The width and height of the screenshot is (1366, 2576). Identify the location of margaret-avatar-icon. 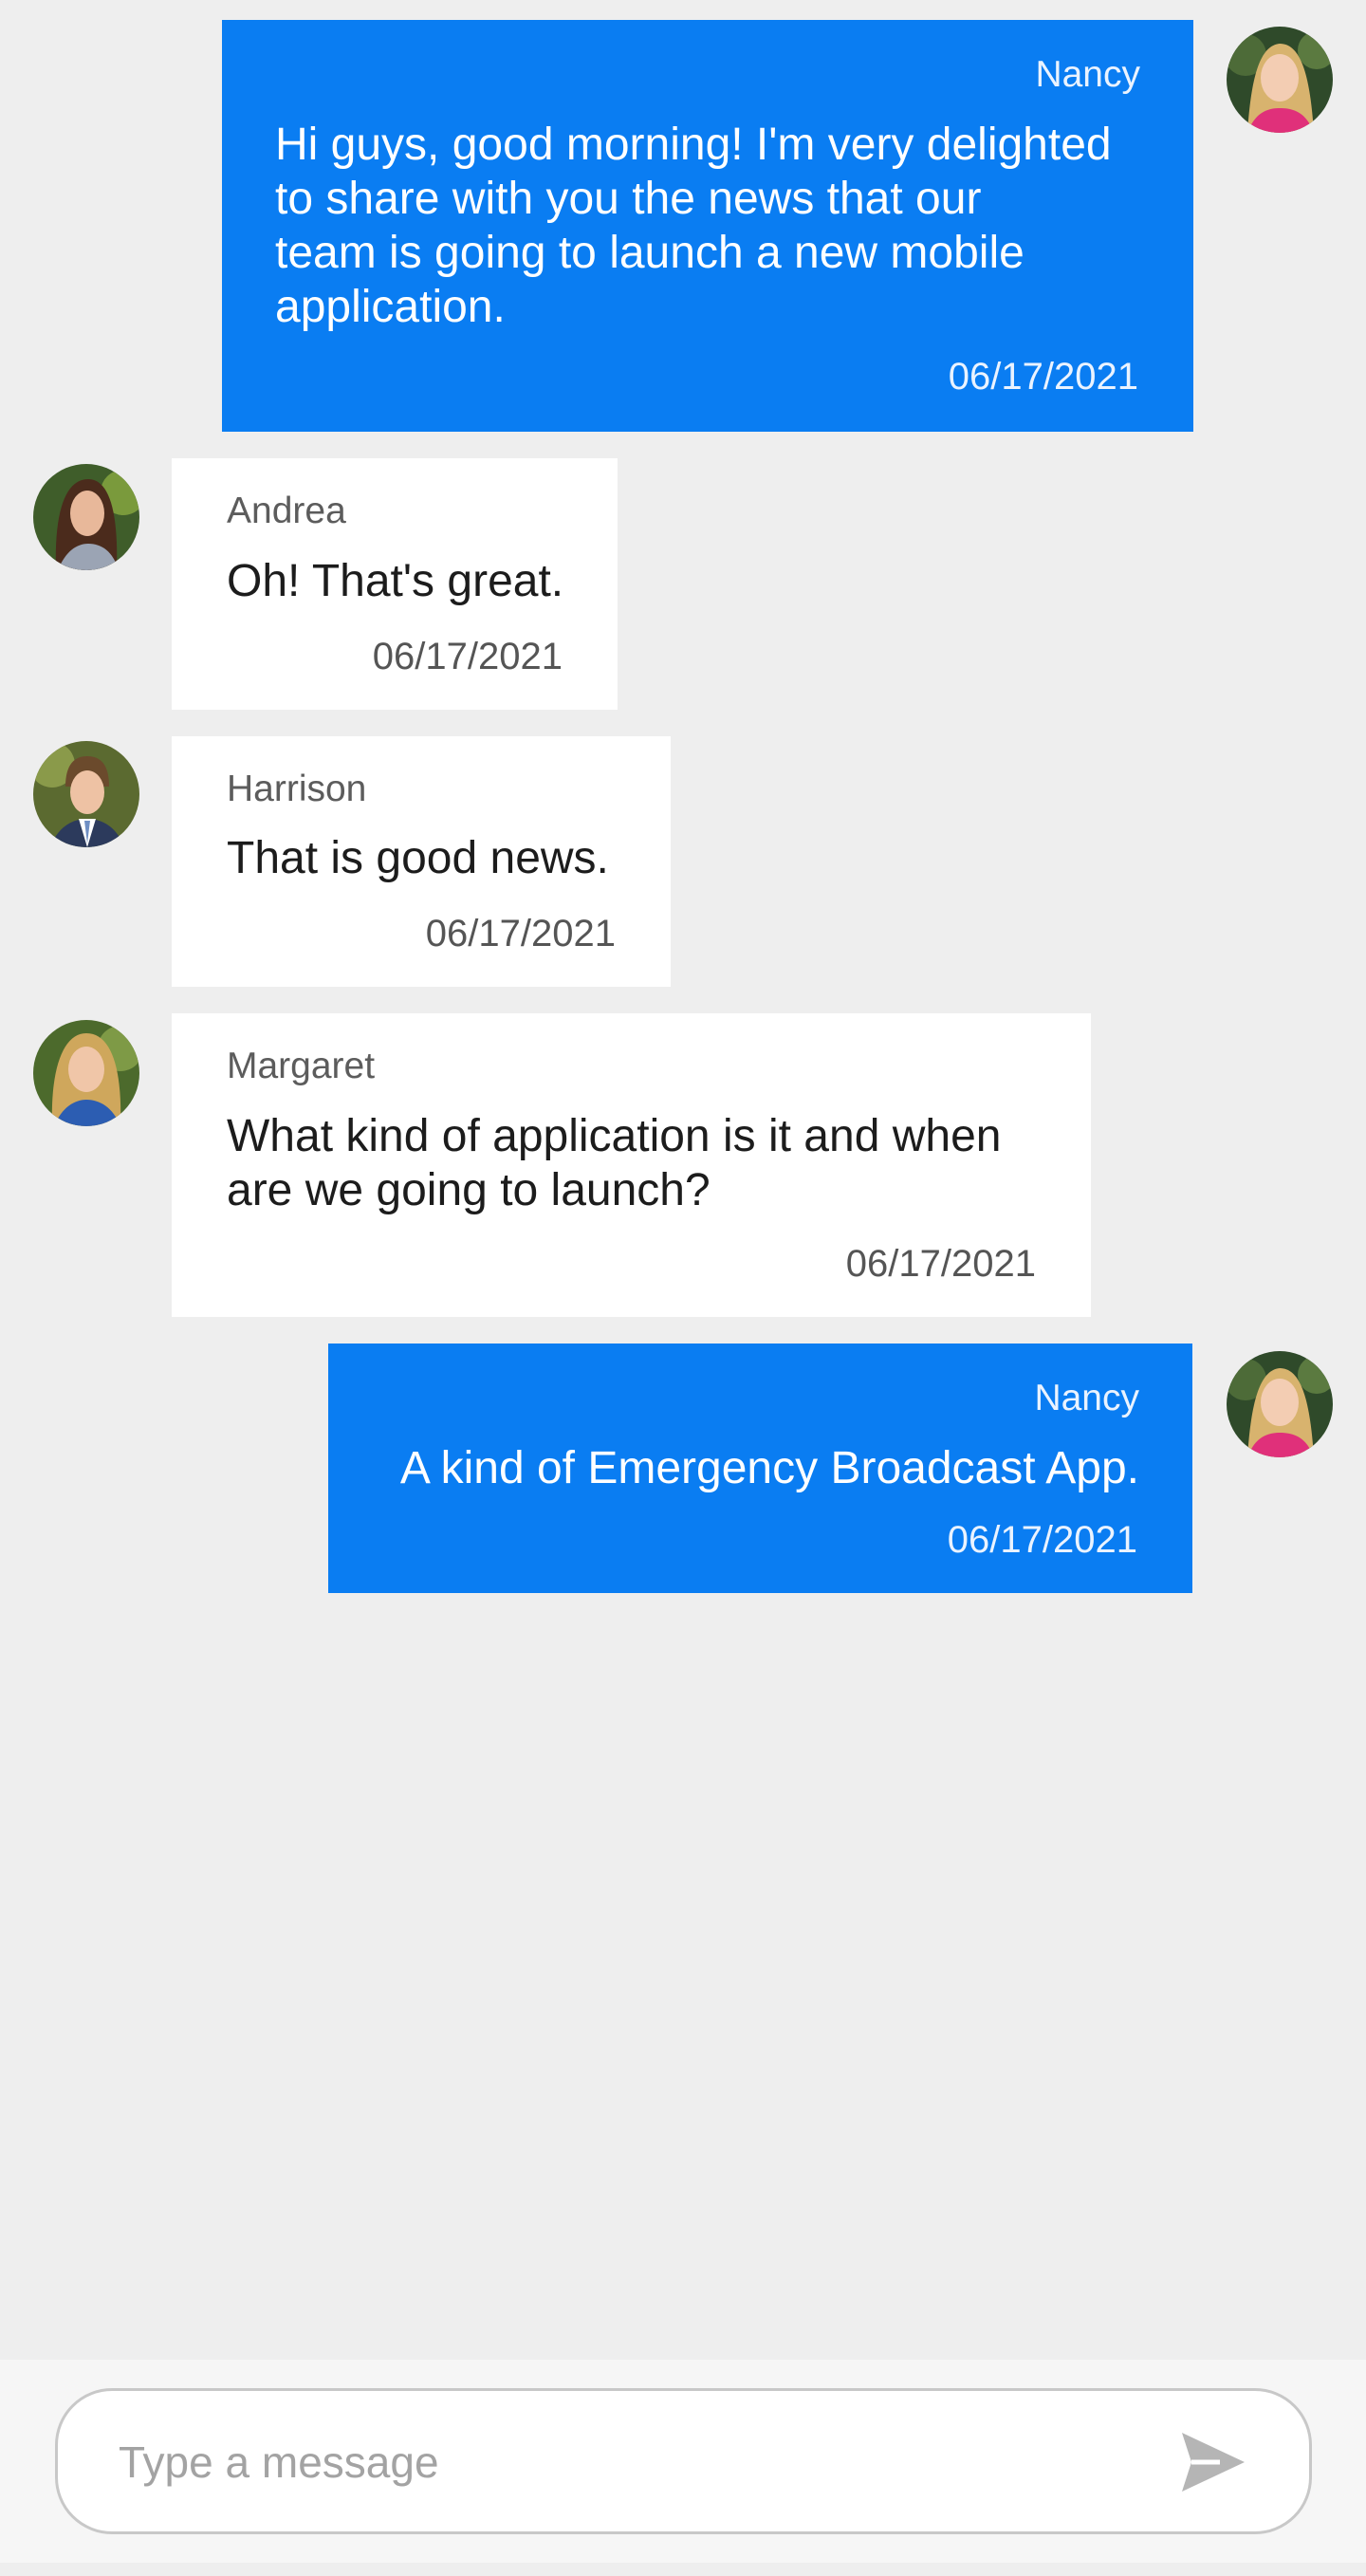
(86, 1073).